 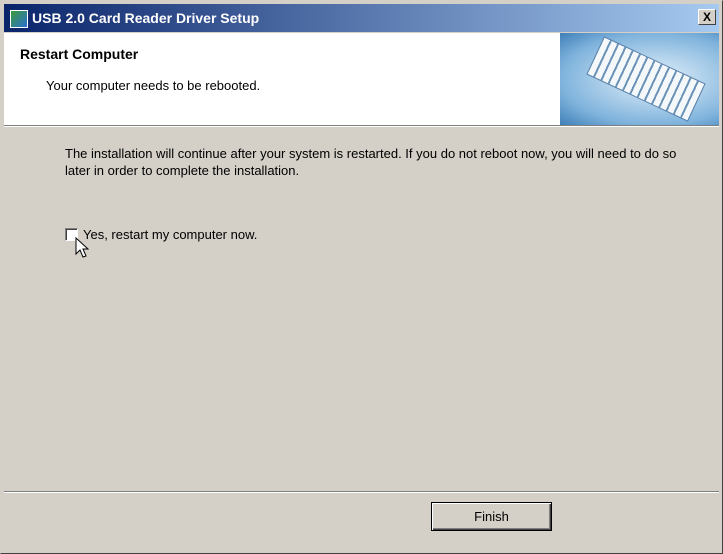 I want to click on keyboard-icon, so click(x=646, y=79).